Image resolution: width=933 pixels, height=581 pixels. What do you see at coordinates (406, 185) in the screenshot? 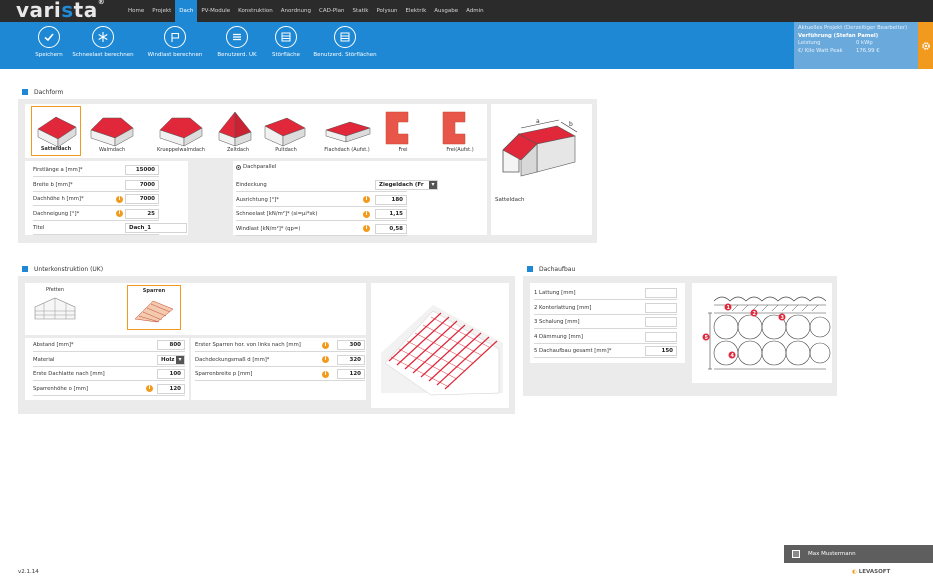
I see `select-field: Ziegeldach (Fr ▾` at bounding box center [406, 185].